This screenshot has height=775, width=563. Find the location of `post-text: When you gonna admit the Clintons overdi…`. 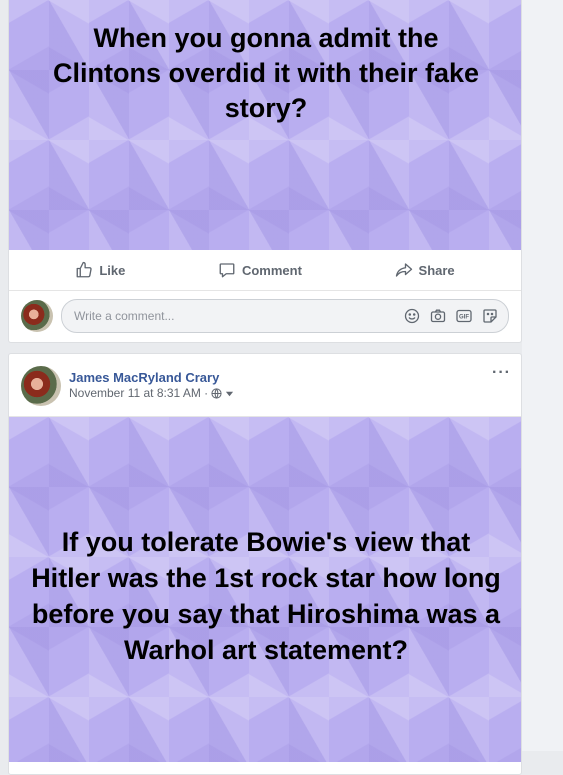

post-text: When you gonna admit the Clintons overdi… is located at coordinates (266, 72).